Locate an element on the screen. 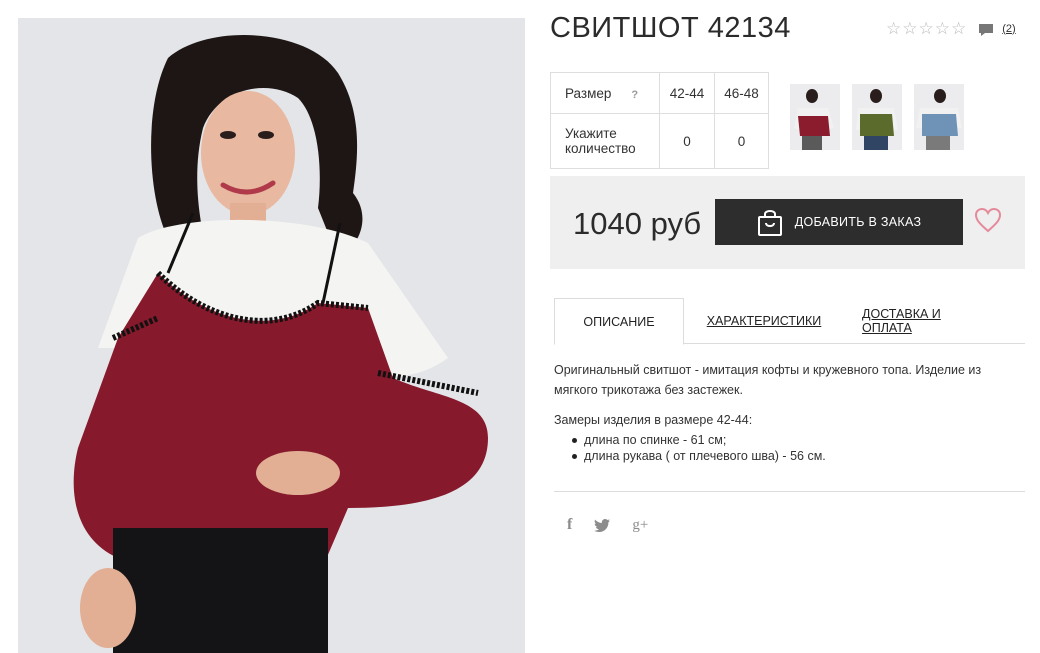 This screenshot has height=653, width=1040. heart-icon is located at coordinates (988, 220).